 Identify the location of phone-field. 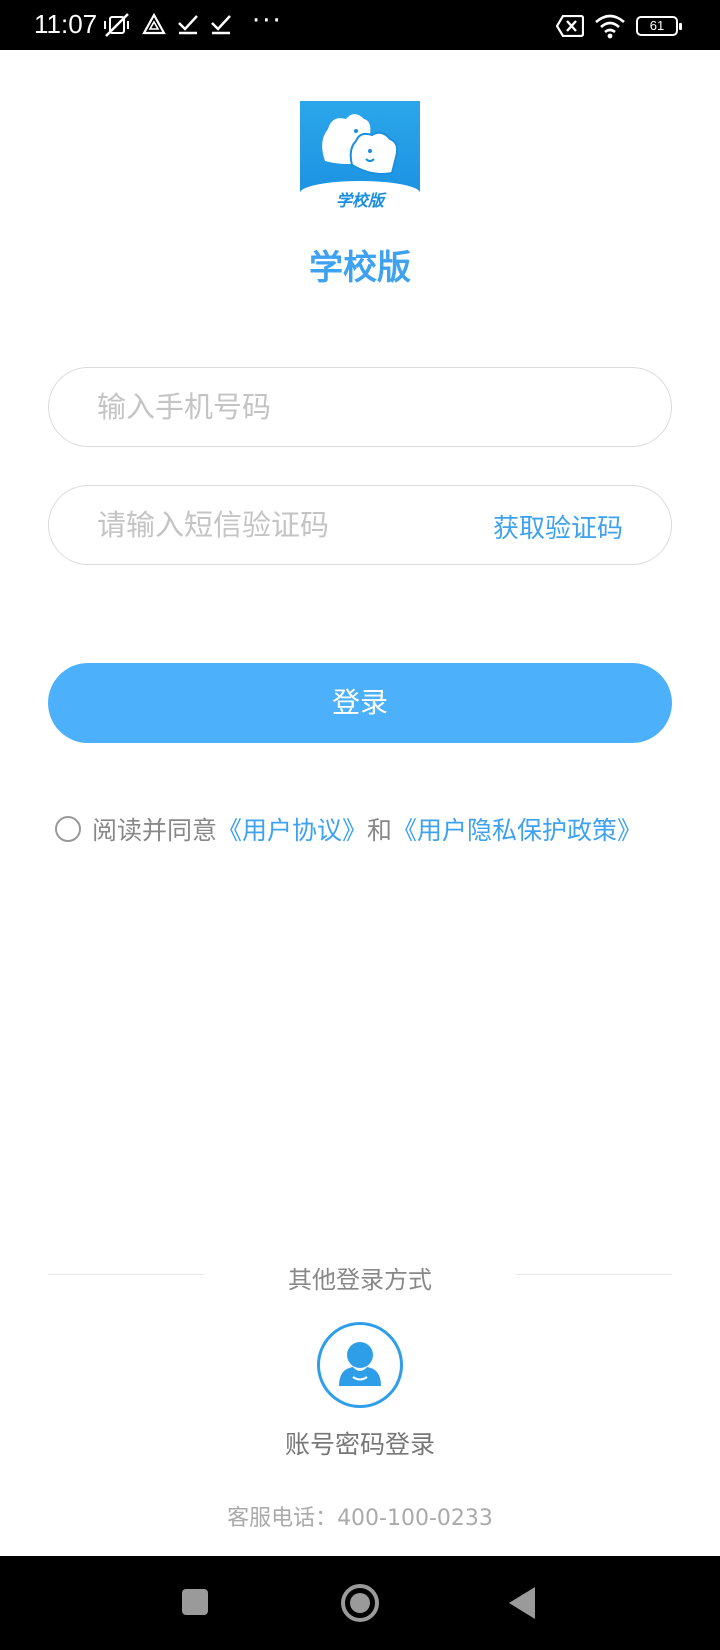
(360, 407).